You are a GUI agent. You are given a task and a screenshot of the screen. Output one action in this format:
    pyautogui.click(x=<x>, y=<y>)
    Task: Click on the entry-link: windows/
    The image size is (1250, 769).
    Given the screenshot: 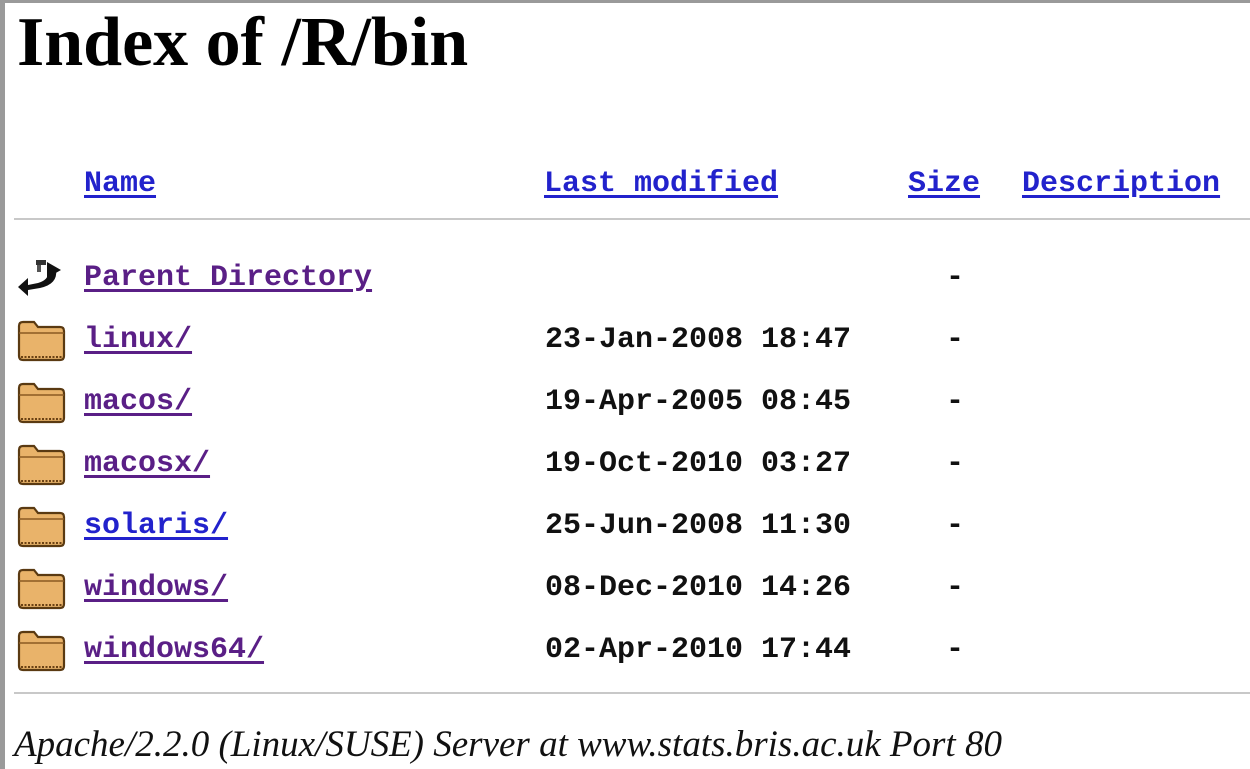 What is the action you would take?
    pyautogui.click(x=156, y=588)
    